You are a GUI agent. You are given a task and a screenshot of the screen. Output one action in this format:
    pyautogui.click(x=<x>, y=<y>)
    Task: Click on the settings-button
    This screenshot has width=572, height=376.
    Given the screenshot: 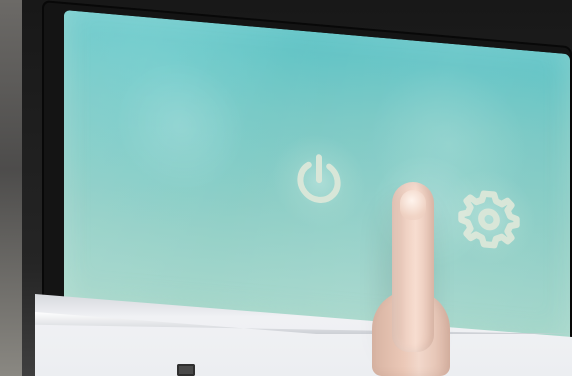 What is the action you would take?
    pyautogui.click(x=489, y=217)
    